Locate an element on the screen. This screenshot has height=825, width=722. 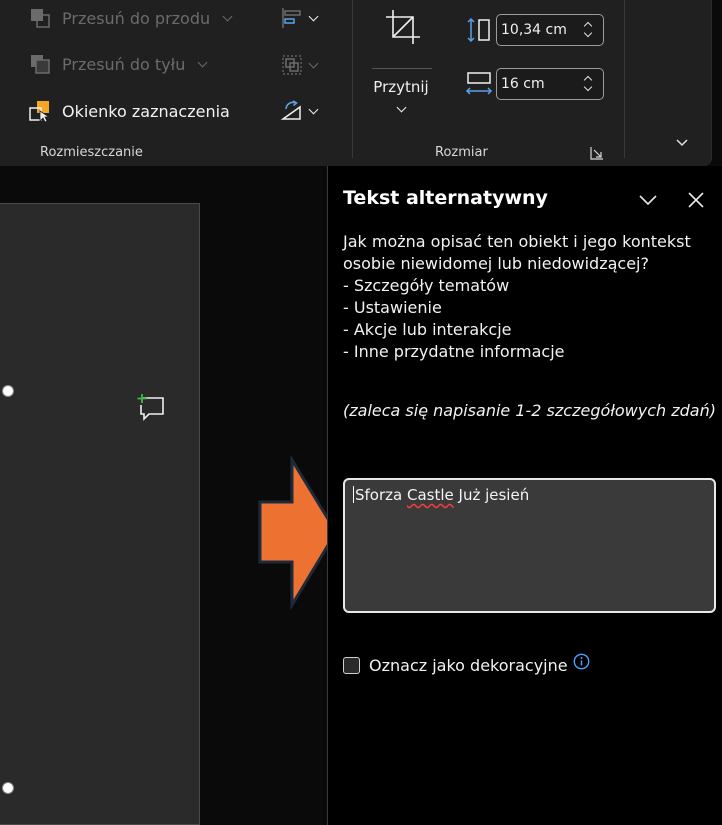
decorative-label: Oznacz jako dekoracyjne is located at coordinates (468, 665).